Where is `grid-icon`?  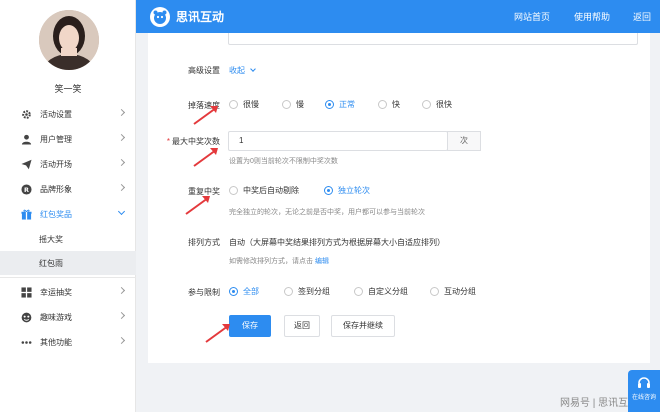 grid-icon is located at coordinates (26, 293).